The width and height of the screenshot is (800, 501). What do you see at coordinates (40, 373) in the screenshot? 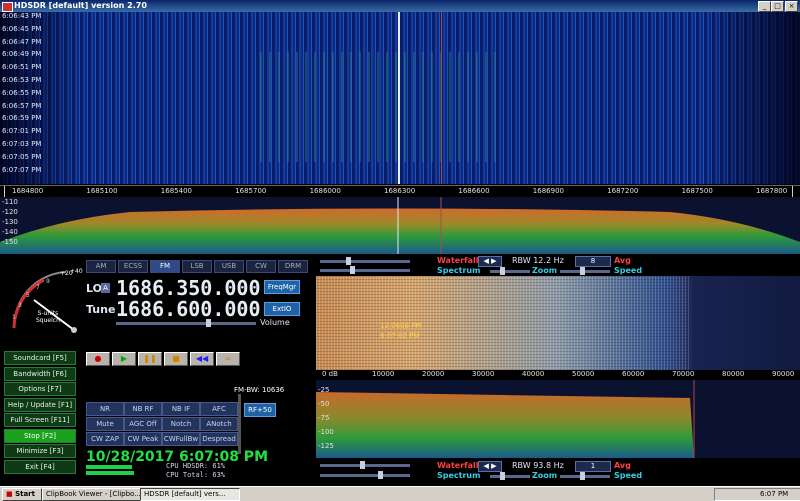
I see `side-button: Bandwidth [F6]` at bounding box center [40, 373].